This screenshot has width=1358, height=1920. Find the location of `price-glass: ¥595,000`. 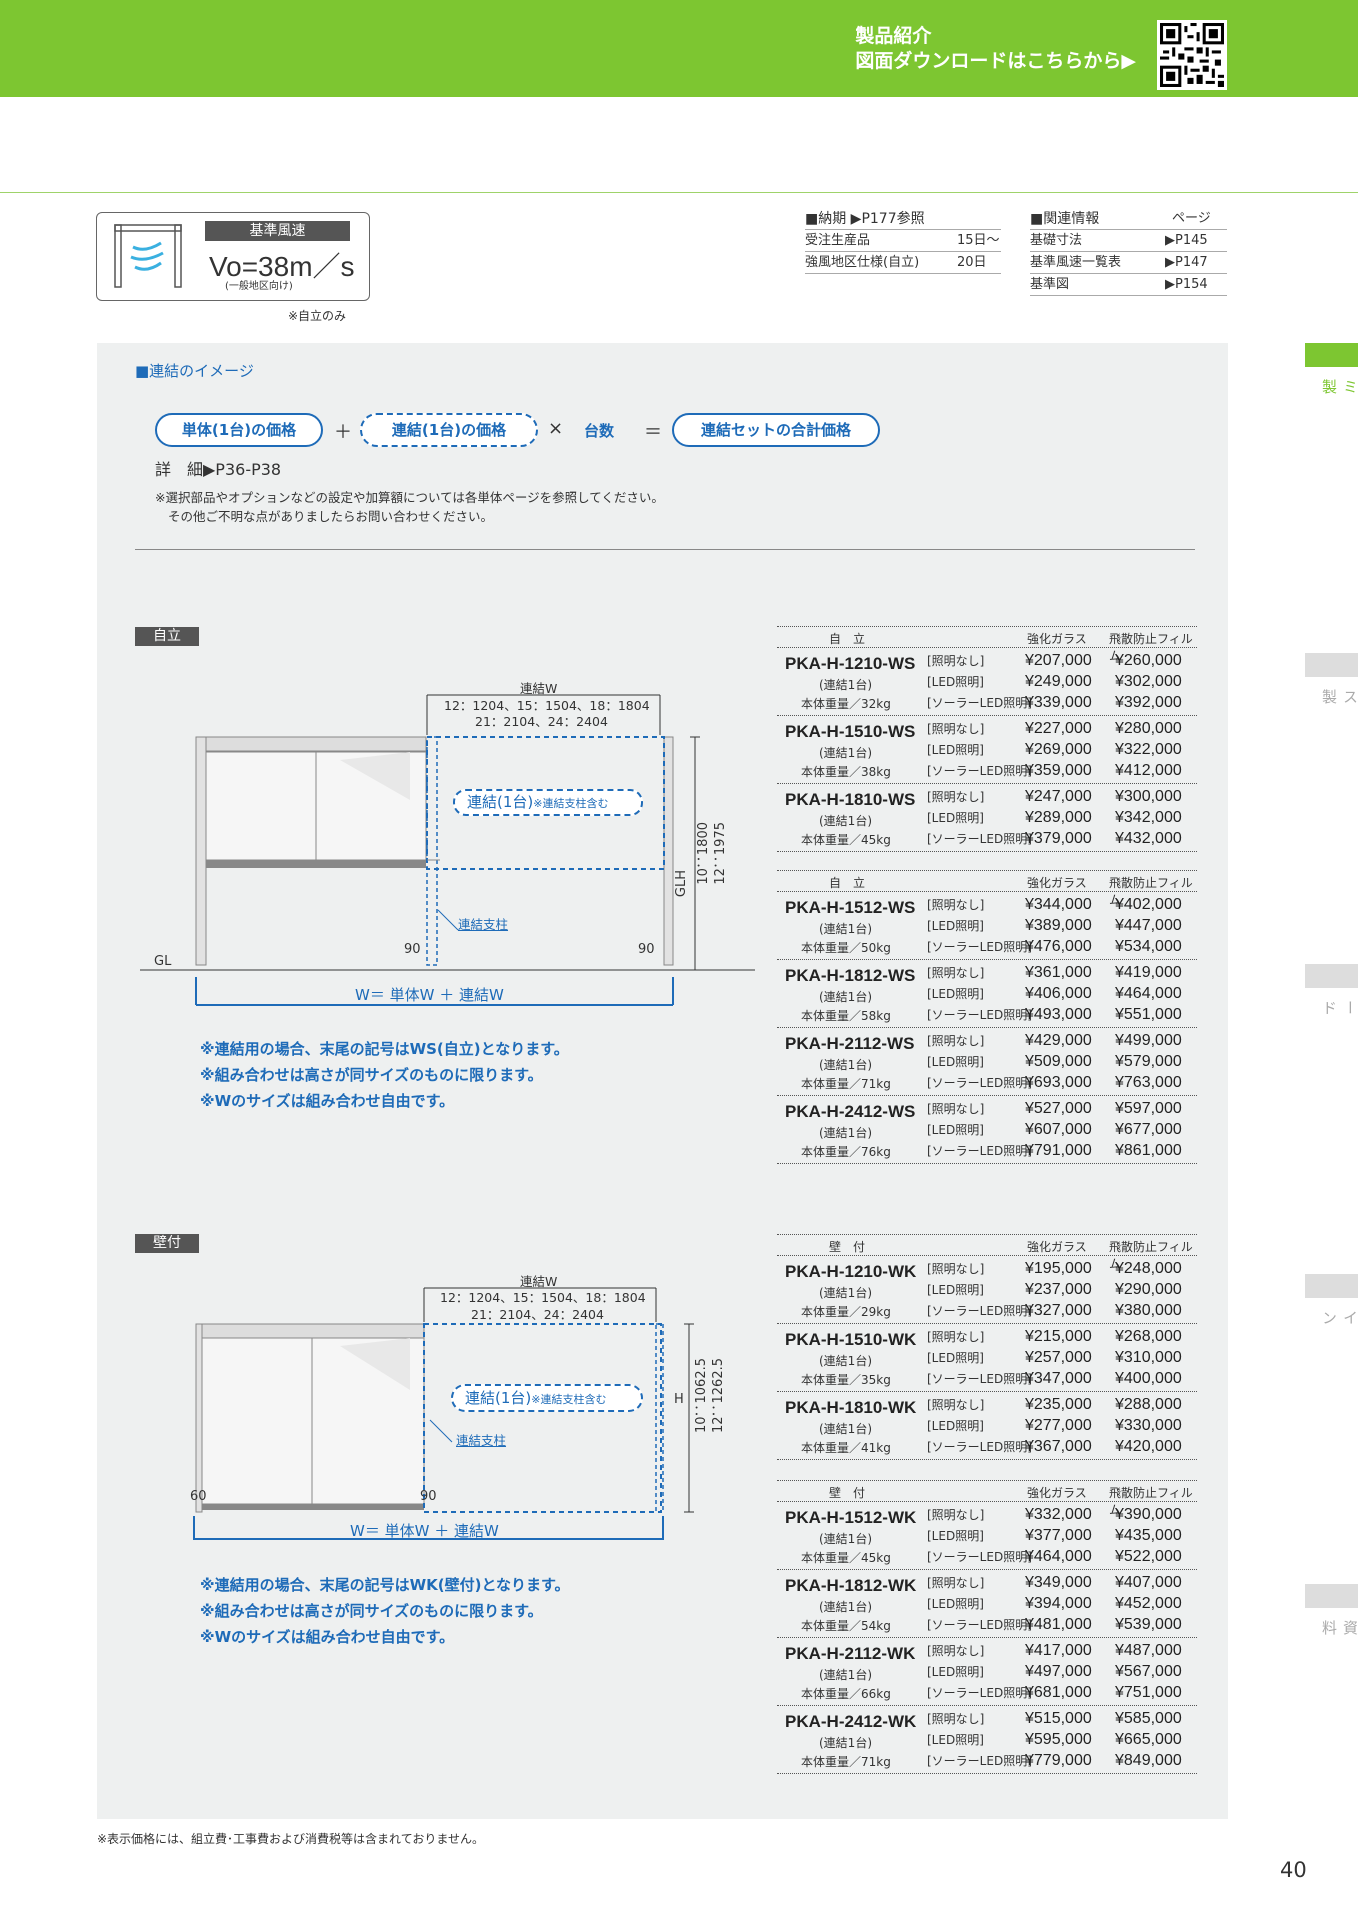

price-glass: ¥595,000 is located at coordinates (1058, 1739).